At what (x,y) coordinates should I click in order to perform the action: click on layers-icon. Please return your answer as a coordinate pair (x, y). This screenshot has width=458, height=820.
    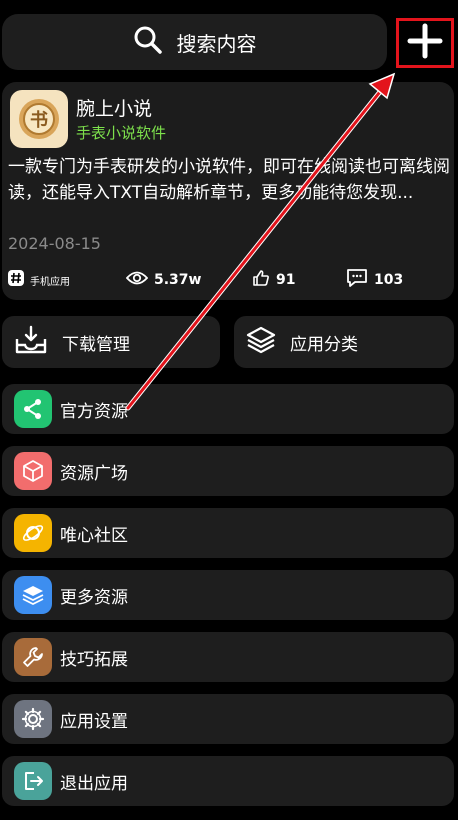
    Looking at the image, I should click on (261, 342).